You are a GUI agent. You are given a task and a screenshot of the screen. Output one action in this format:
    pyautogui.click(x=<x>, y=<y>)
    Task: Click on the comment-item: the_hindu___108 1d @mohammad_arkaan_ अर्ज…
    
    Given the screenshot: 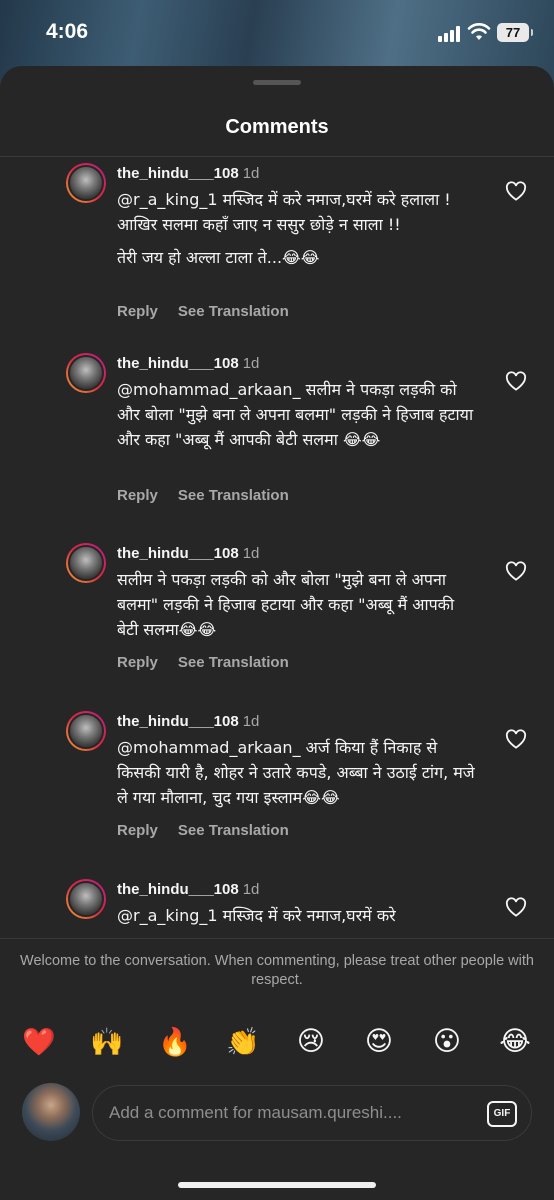 What is the action you would take?
    pyautogui.click(x=277, y=784)
    